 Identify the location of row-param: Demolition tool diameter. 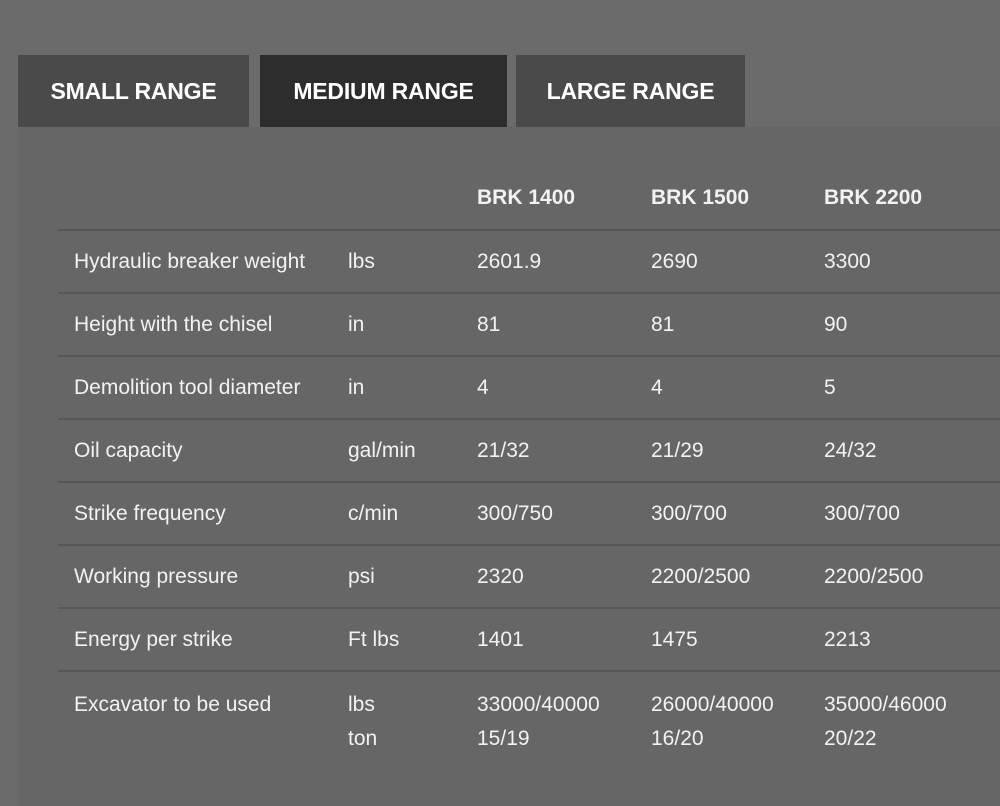
(203, 388).